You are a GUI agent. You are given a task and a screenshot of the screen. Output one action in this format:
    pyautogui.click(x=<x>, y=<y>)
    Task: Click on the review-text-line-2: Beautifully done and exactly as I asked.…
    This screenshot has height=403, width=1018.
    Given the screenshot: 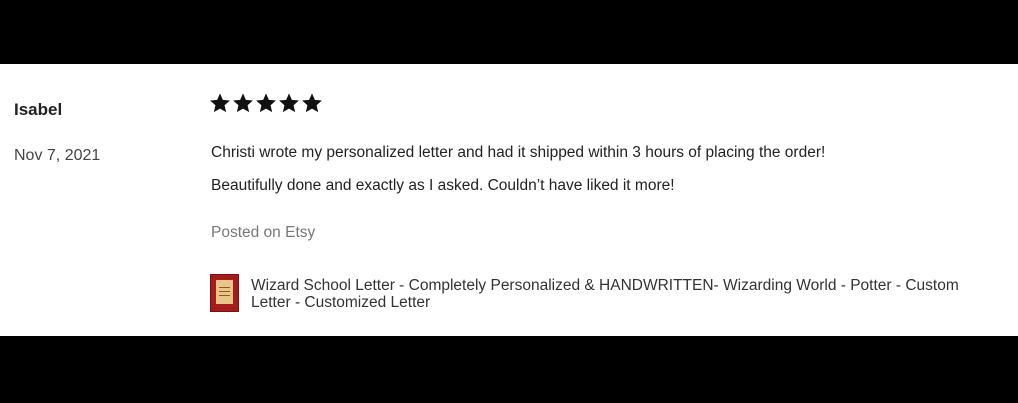 What is the action you would take?
    pyautogui.click(x=443, y=185)
    